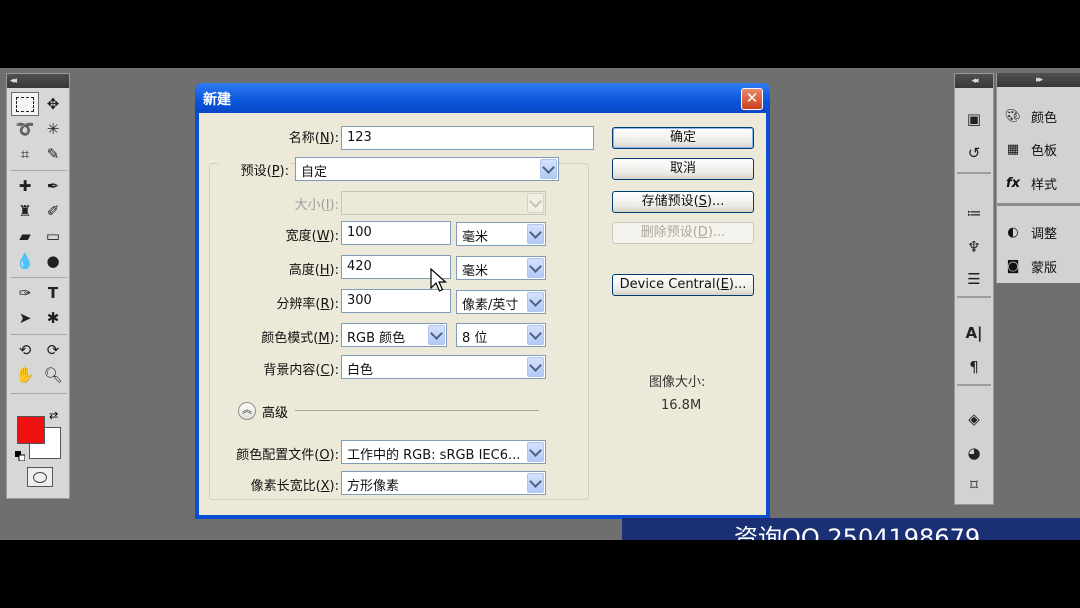 The image size is (1080, 608). I want to click on blur-tool-icon: 💧, so click(25, 261).